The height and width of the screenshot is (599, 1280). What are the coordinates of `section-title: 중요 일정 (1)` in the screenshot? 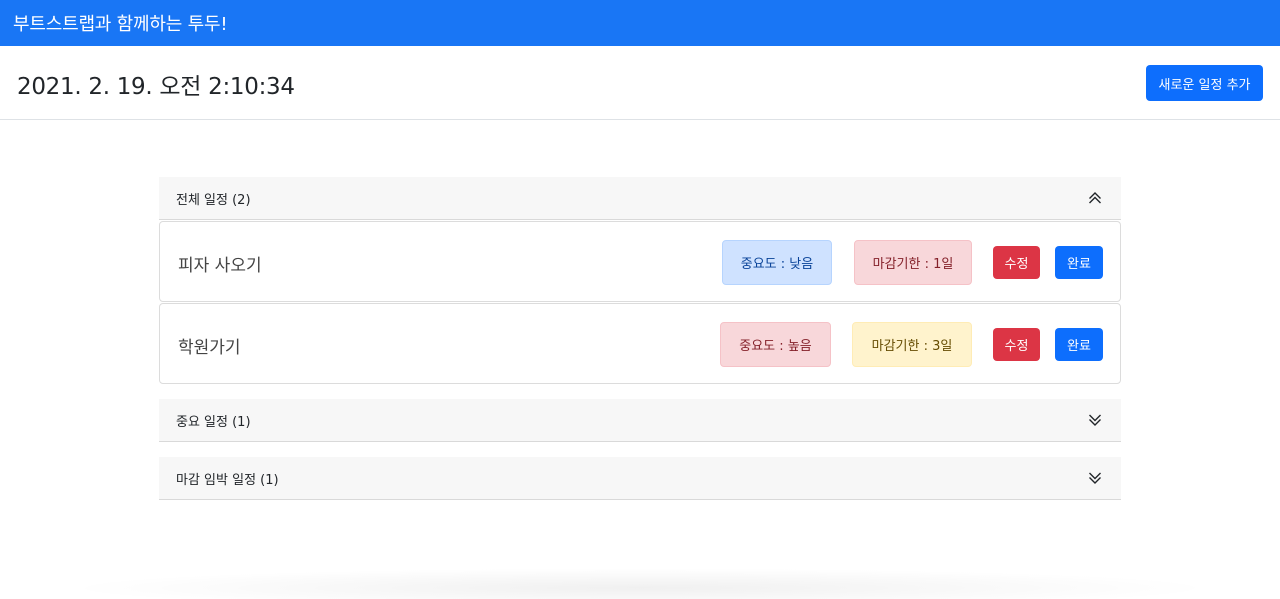 It's located at (213, 422).